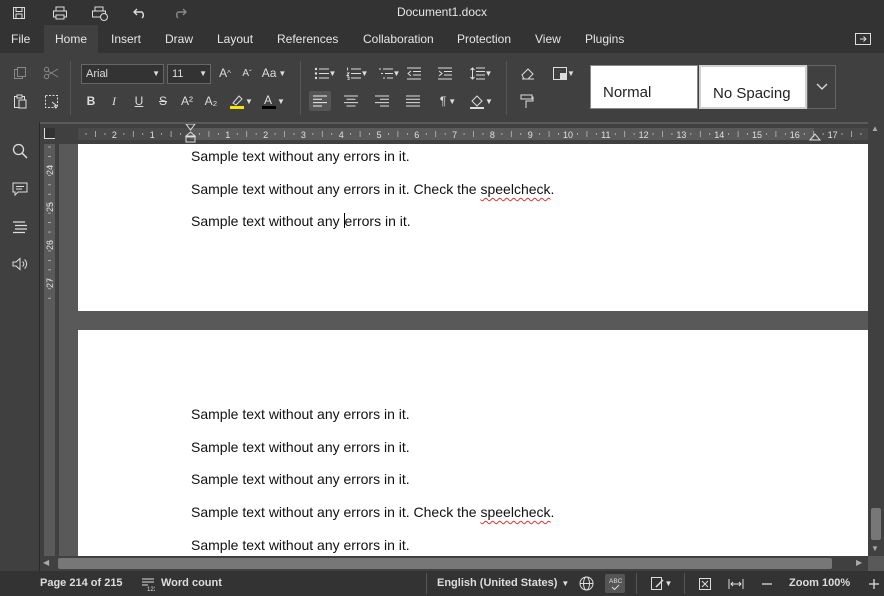 Image resolution: width=884 pixels, height=596 pixels. I want to click on tab-references: References, so click(307, 39).